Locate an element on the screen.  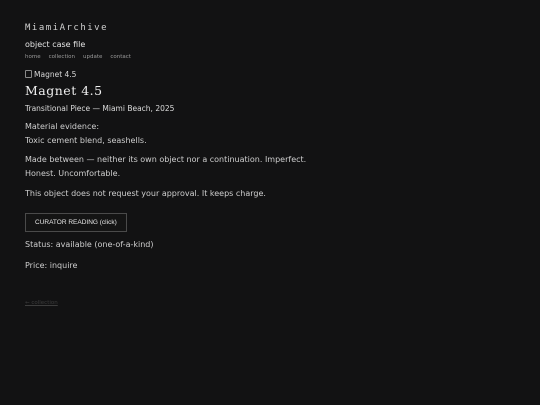
nav-link-update: update is located at coordinates (92, 57).